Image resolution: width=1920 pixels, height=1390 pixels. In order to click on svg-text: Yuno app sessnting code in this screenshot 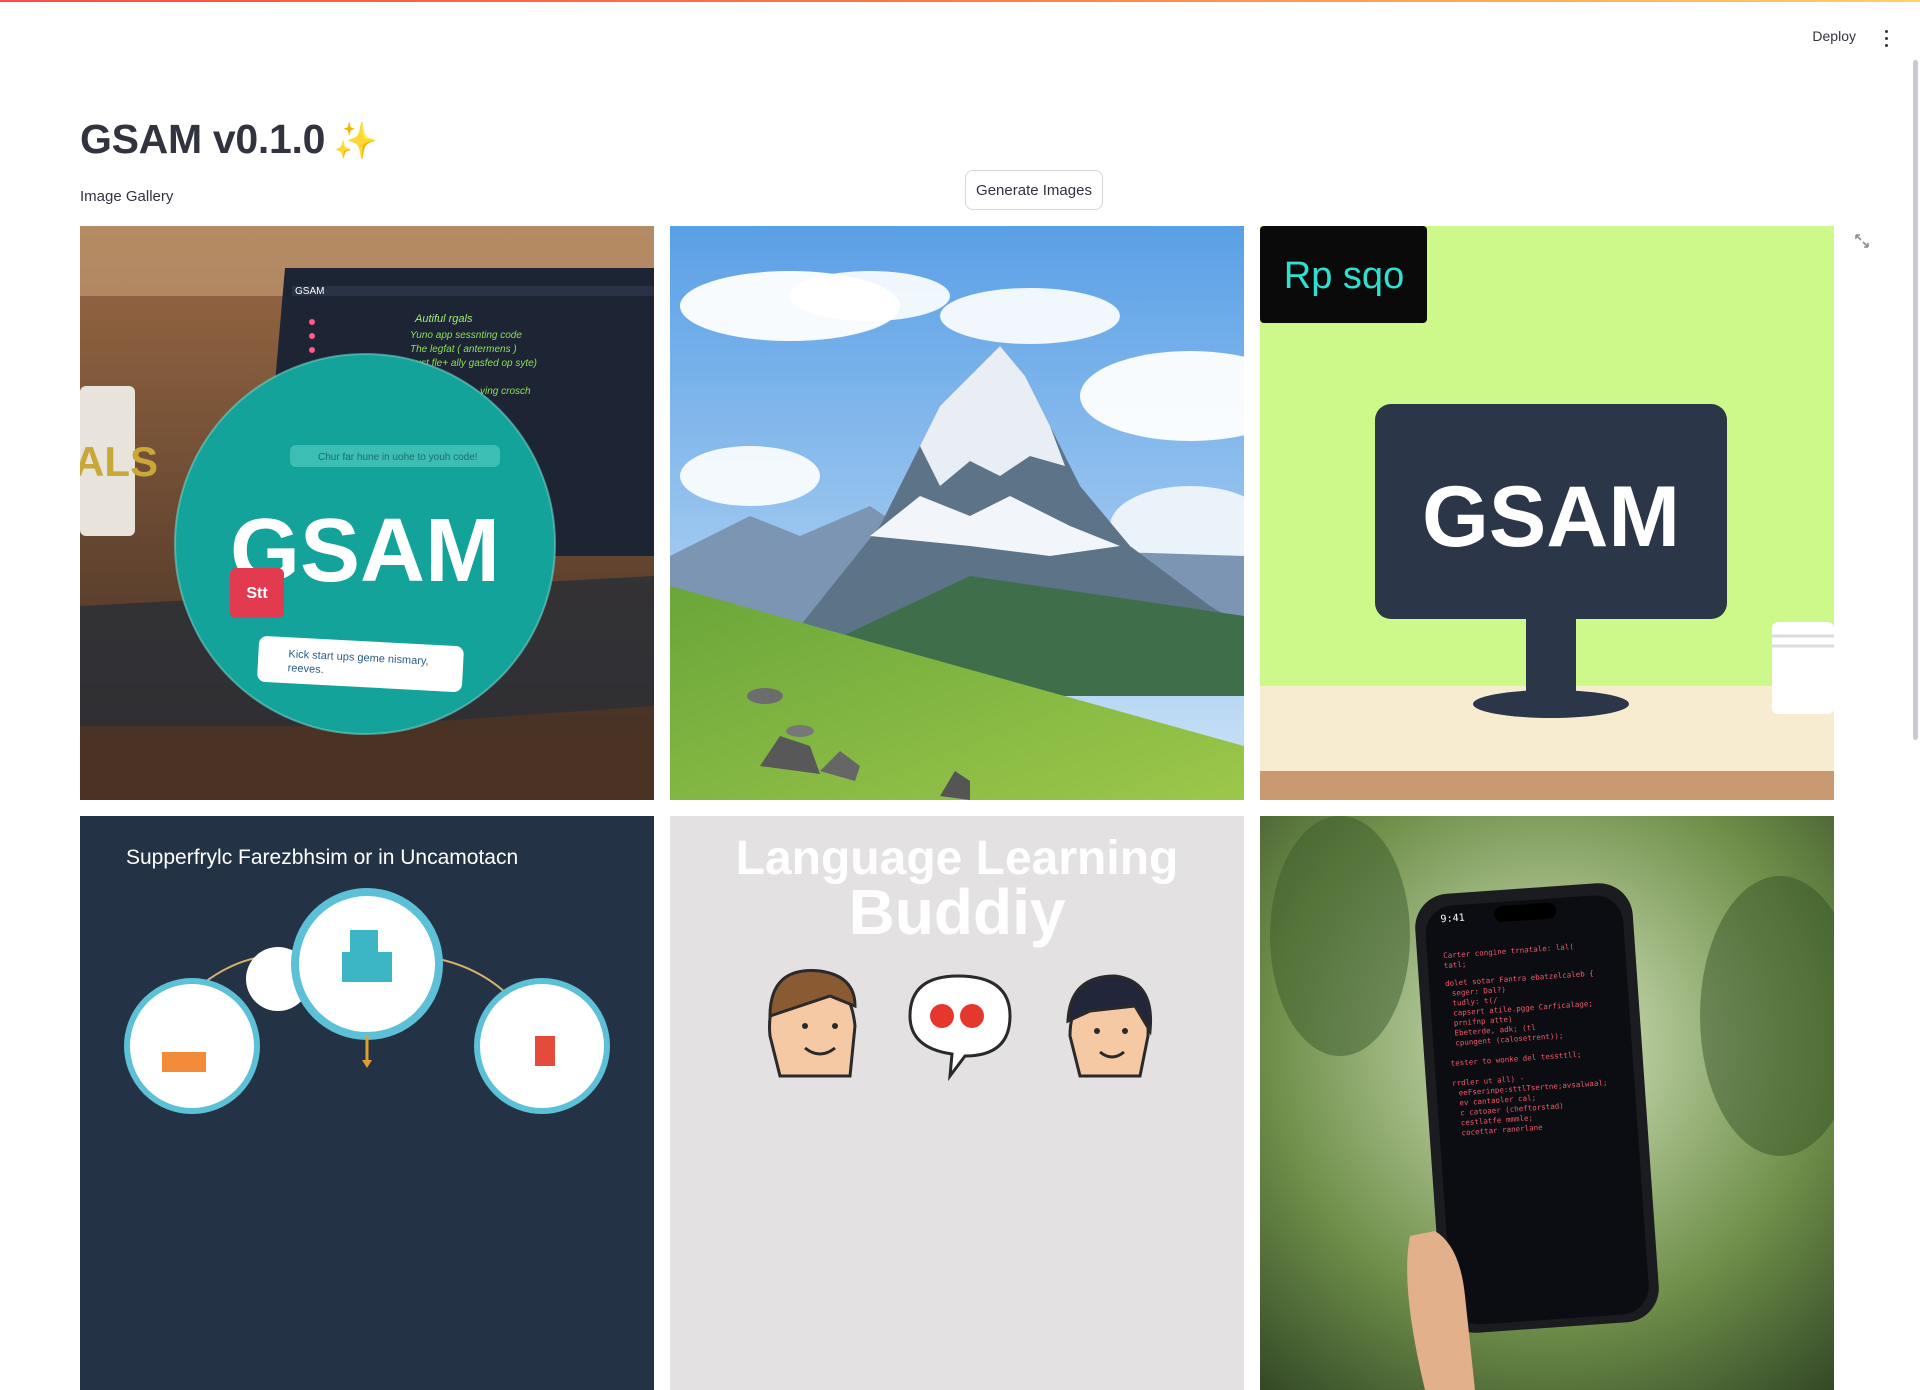, I will do `click(466, 335)`.